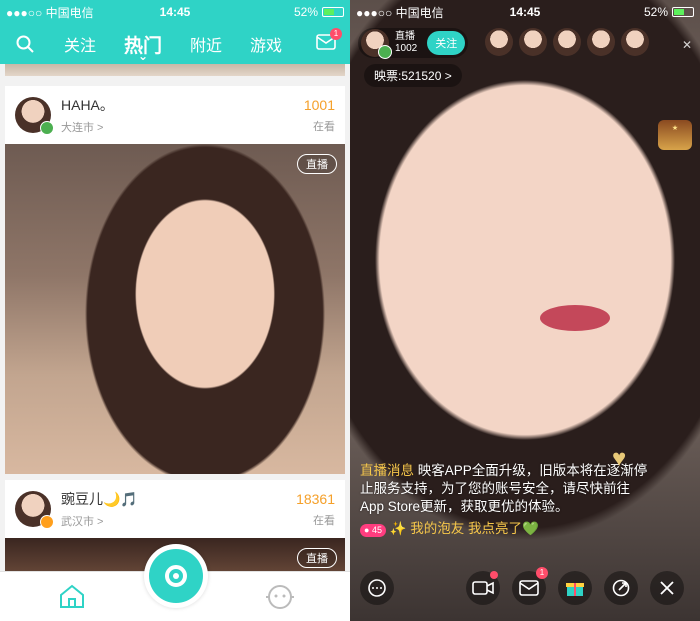  Describe the element at coordinates (575, 588) in the screenshot. I see `gift-icon` at that location.